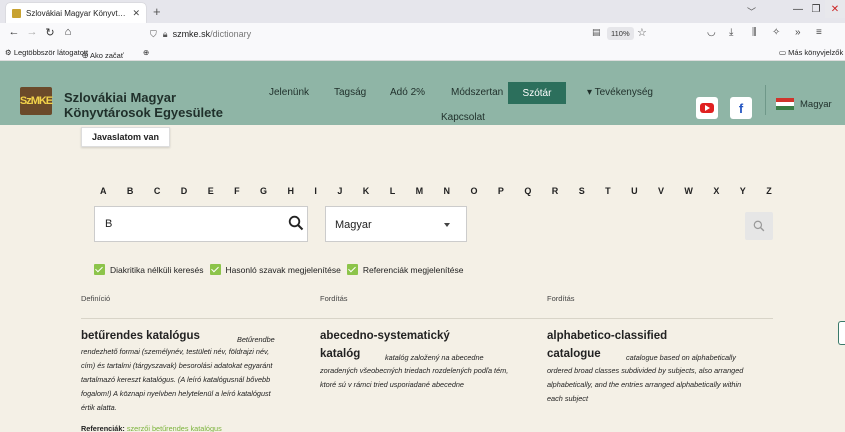 The image size is (845, 432). What do you see at coordinates (743, 191) in the screenshot?
I see `alphabet-letter: Y` at bounding box center [743, 191].